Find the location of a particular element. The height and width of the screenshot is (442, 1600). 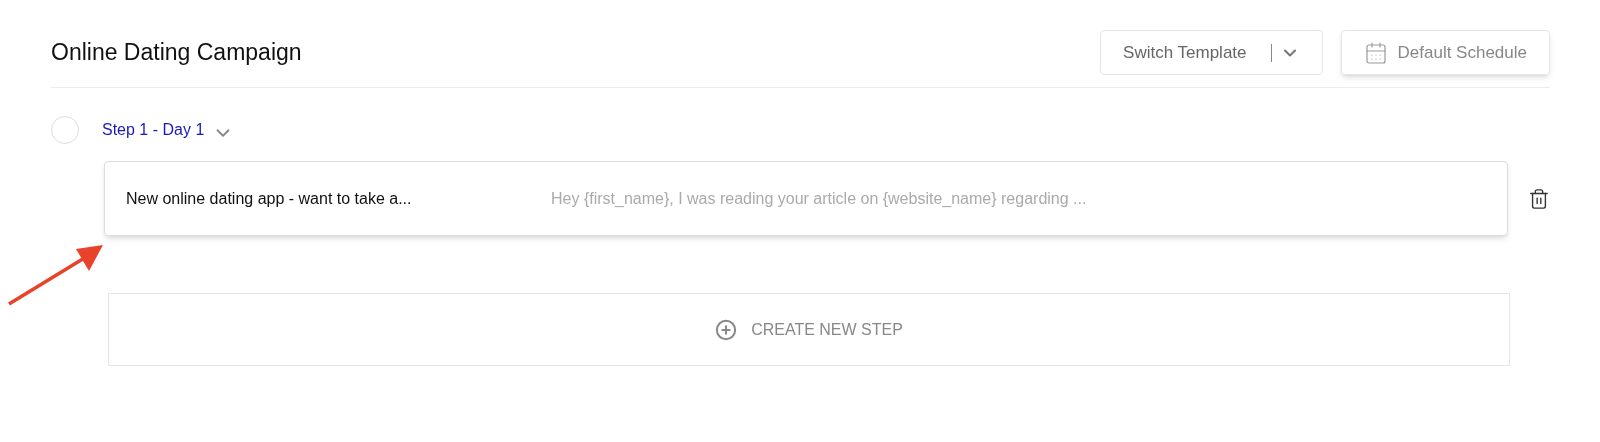

create-new-step-button: CREATE NEW STEP is located at coordinates (809, 329).